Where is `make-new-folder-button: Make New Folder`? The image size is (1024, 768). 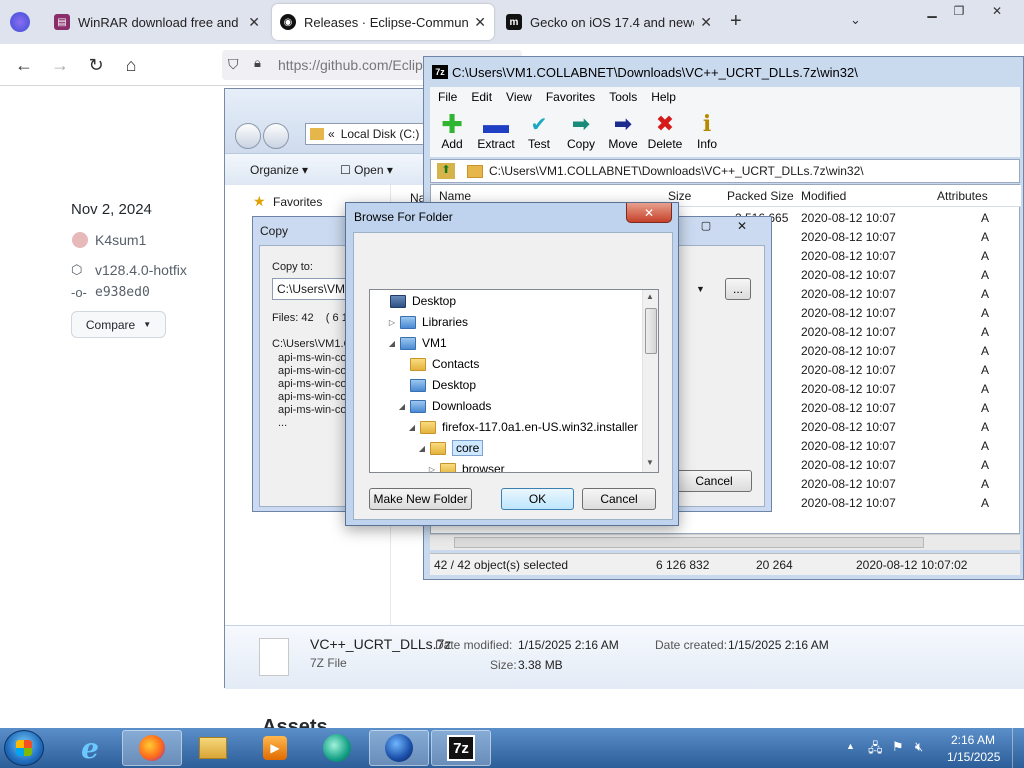 make-new-folder-button: Make New Folder is located at coordinates (420, 499).